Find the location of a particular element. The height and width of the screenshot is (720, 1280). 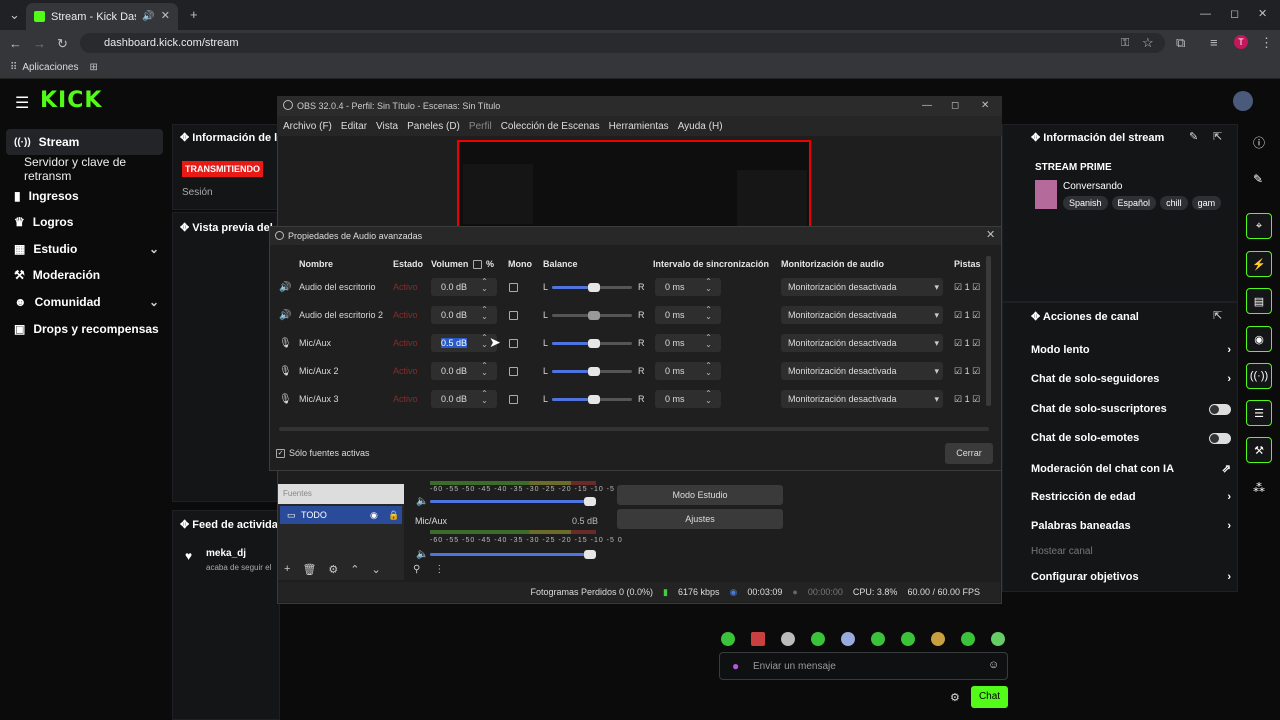

menu-tools: Herramientas is located at coordinates (639, 126).